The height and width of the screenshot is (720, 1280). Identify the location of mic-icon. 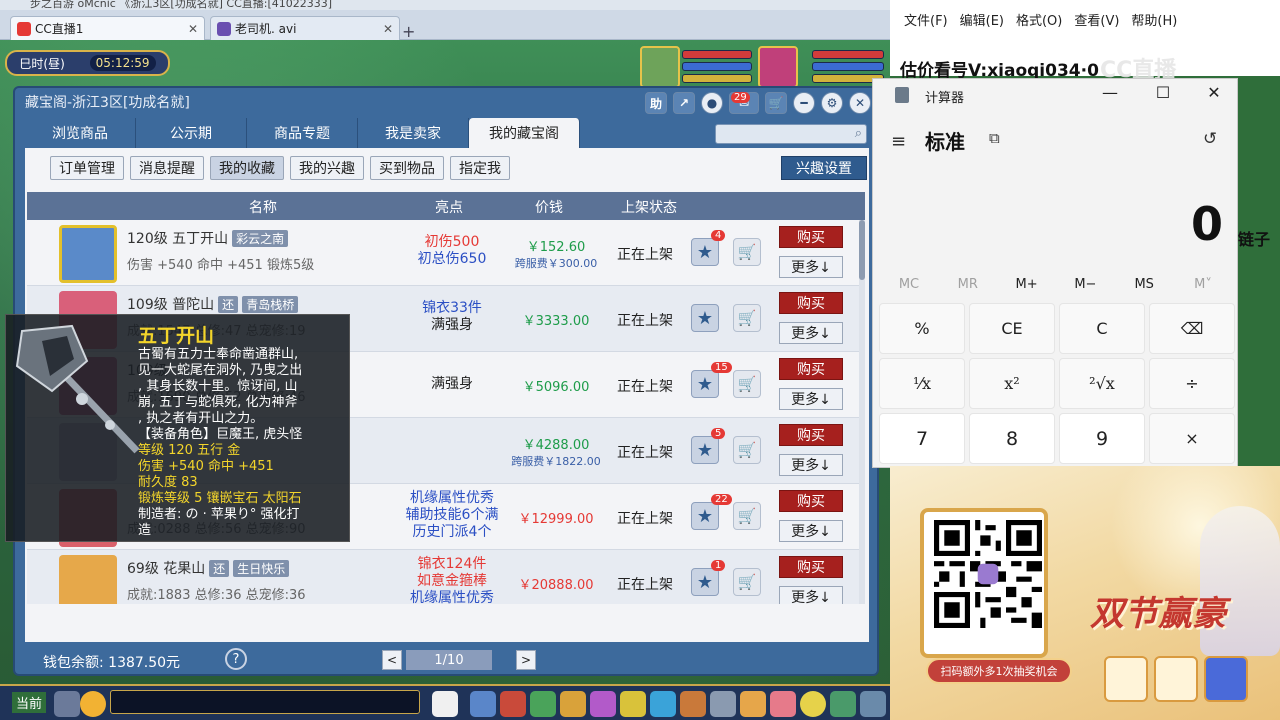
(67, 704).